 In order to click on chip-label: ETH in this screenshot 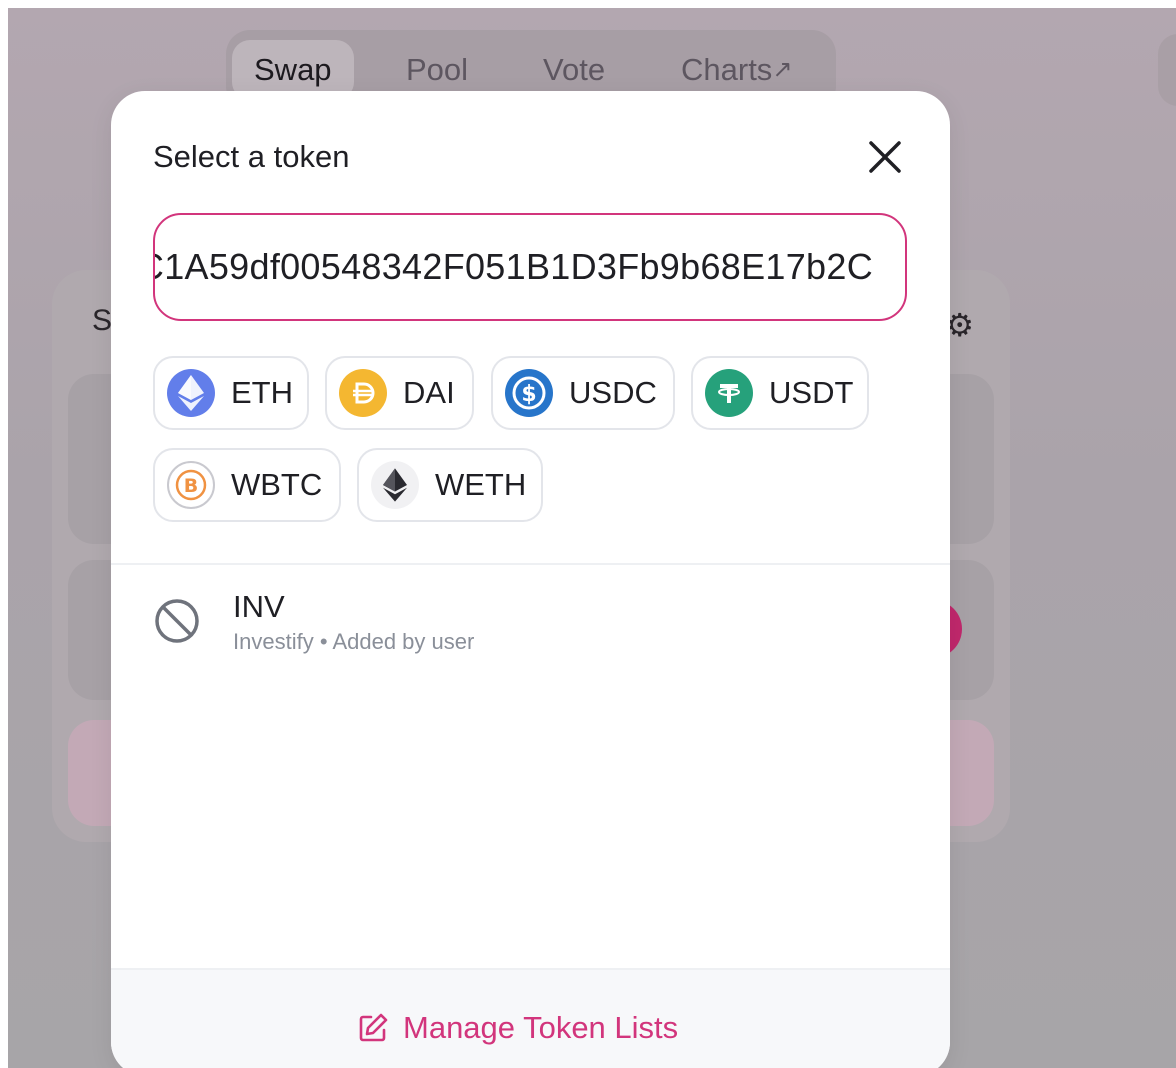, I will do `click(262, 392)`.